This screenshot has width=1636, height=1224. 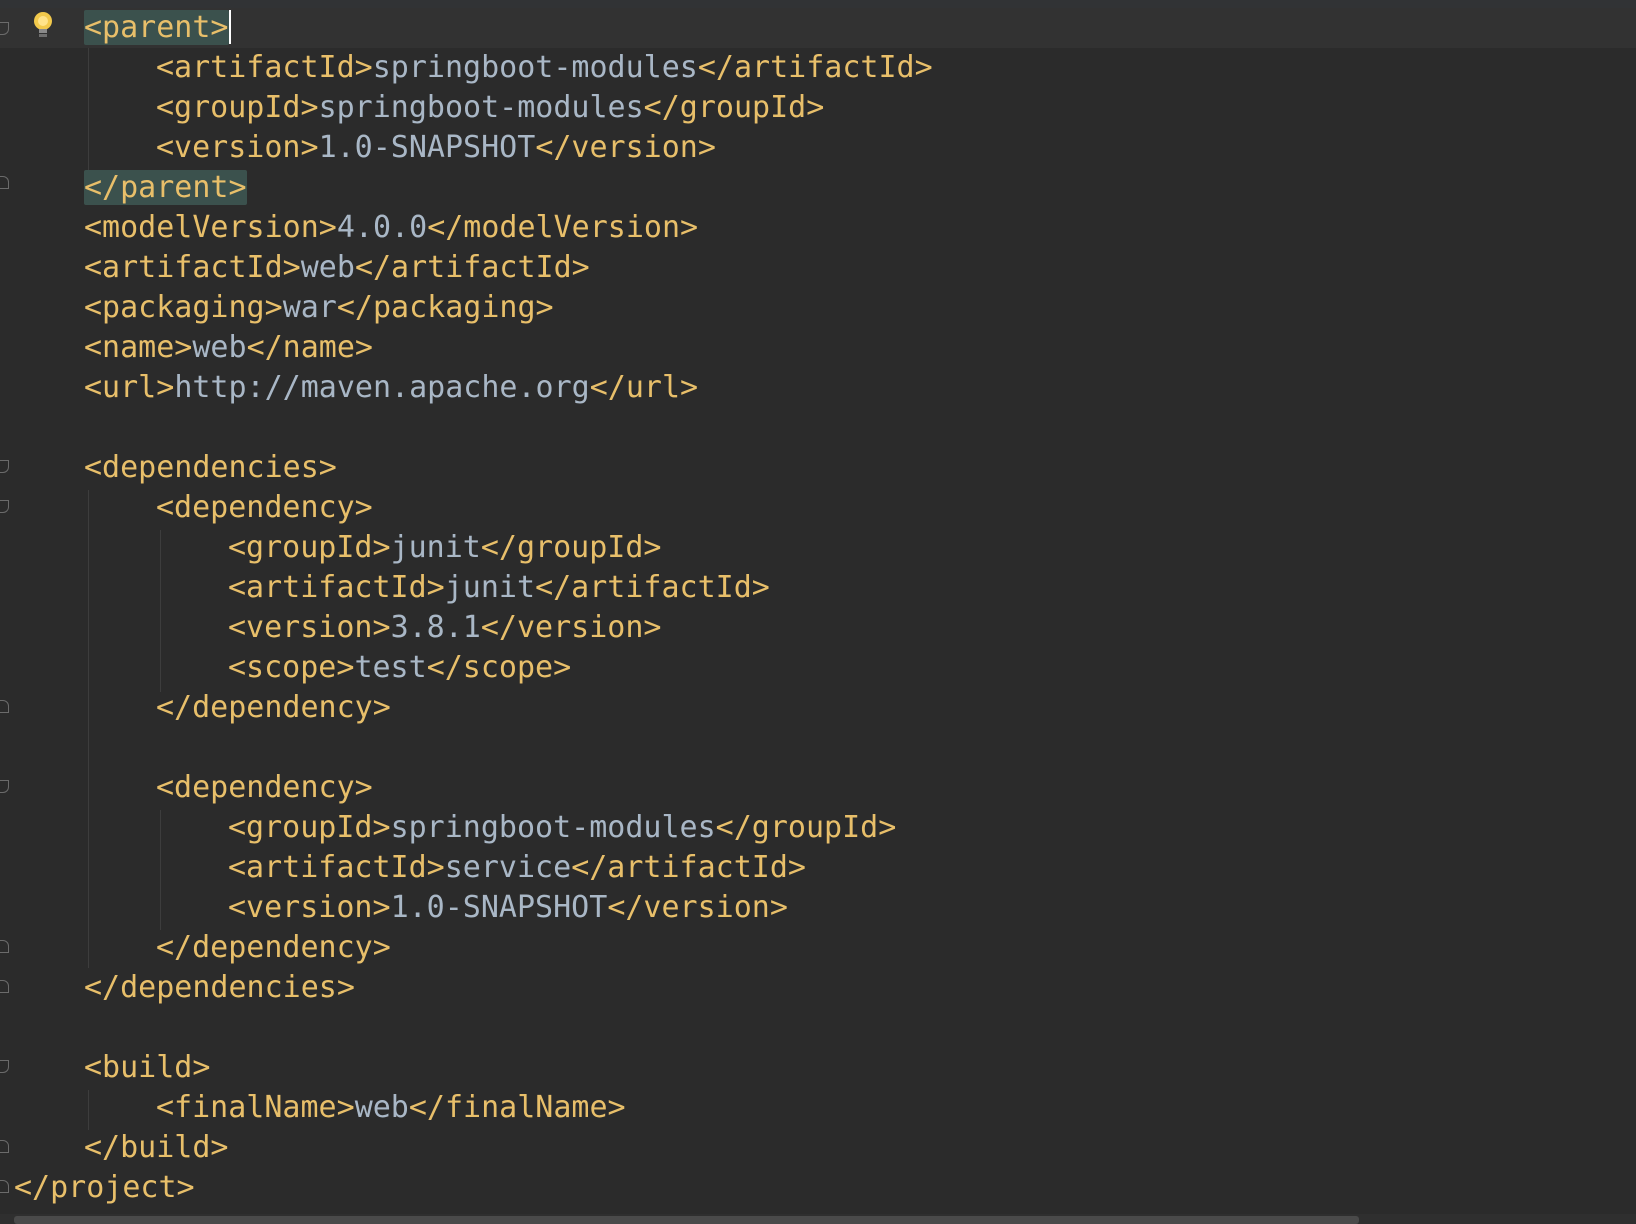 I want to click on code-line: <groupId>junit</groupId>, so click(x=445, y=548).